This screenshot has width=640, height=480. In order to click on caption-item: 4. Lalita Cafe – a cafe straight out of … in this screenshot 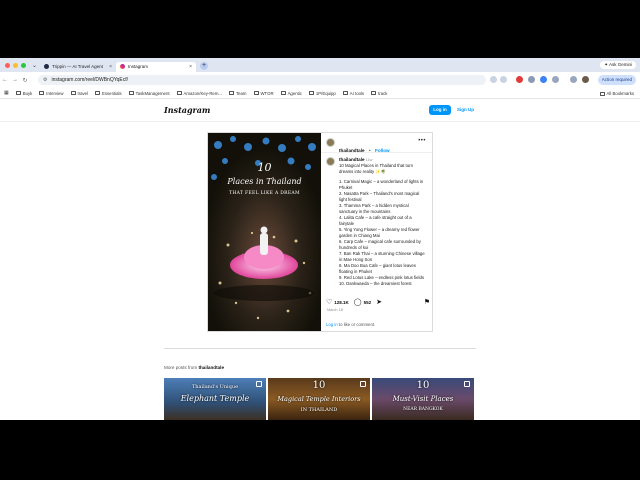, I will do `click(375, 220)`.